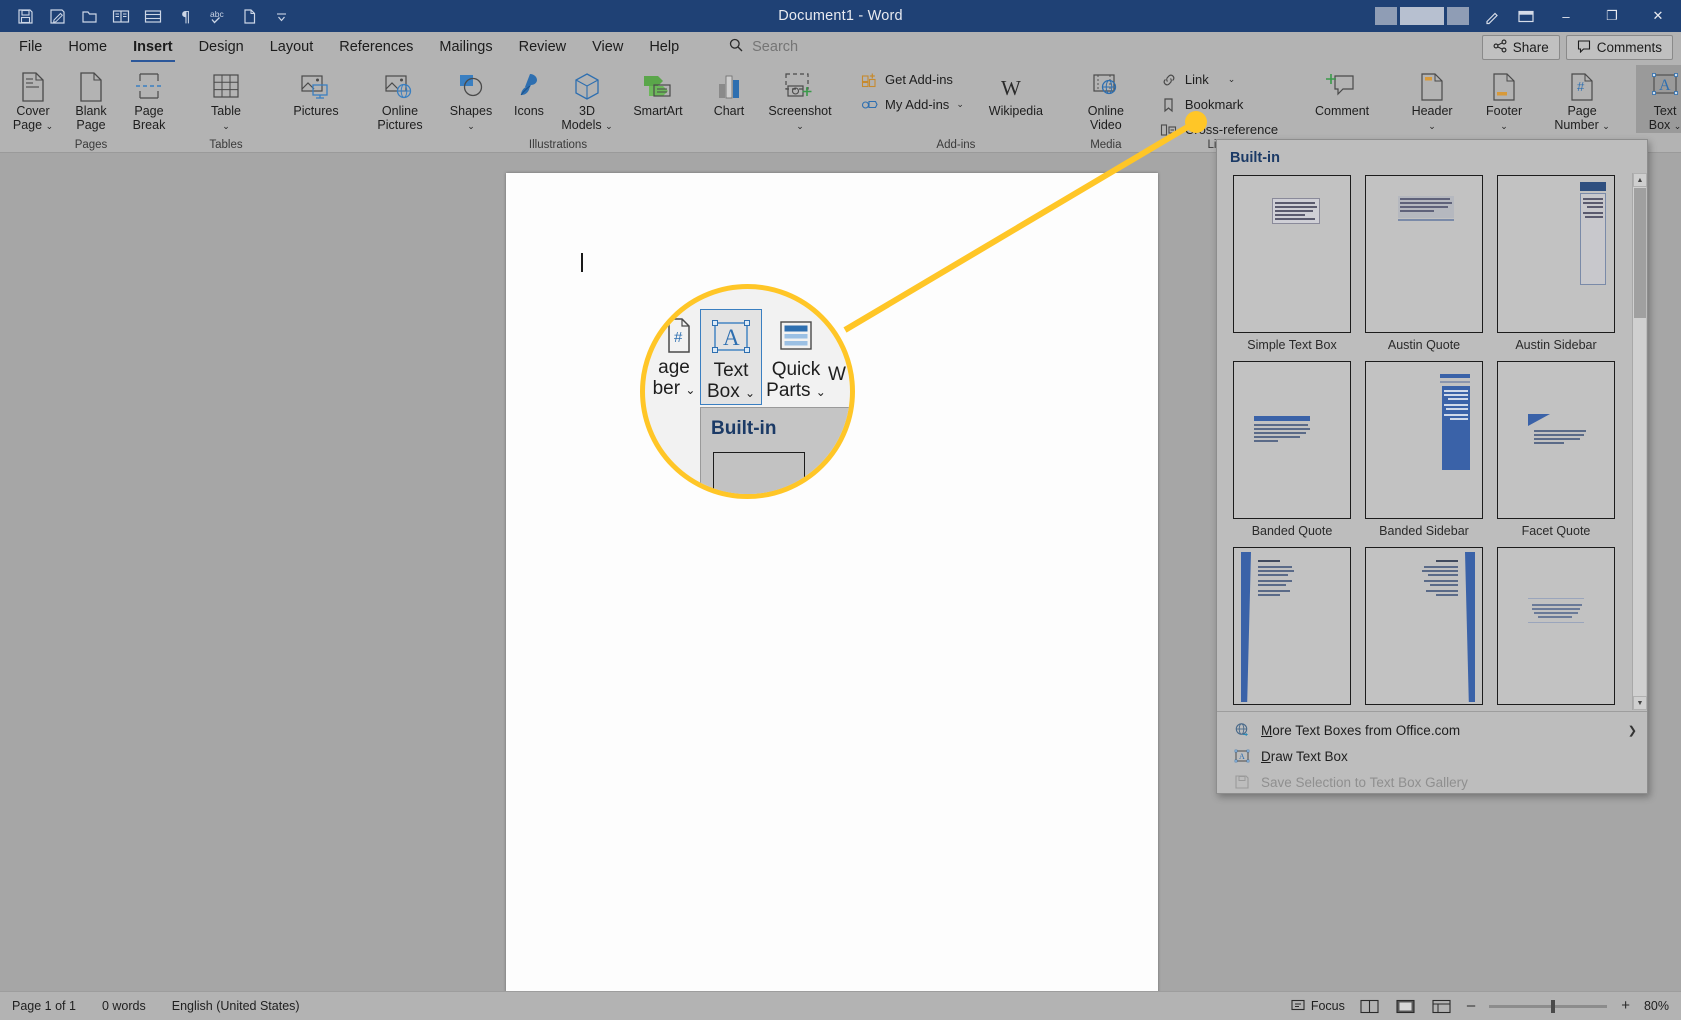  Describe the element at coordinates (91, 98) in the screenshot. I see `blank-page-button: Blank Page` at that location.